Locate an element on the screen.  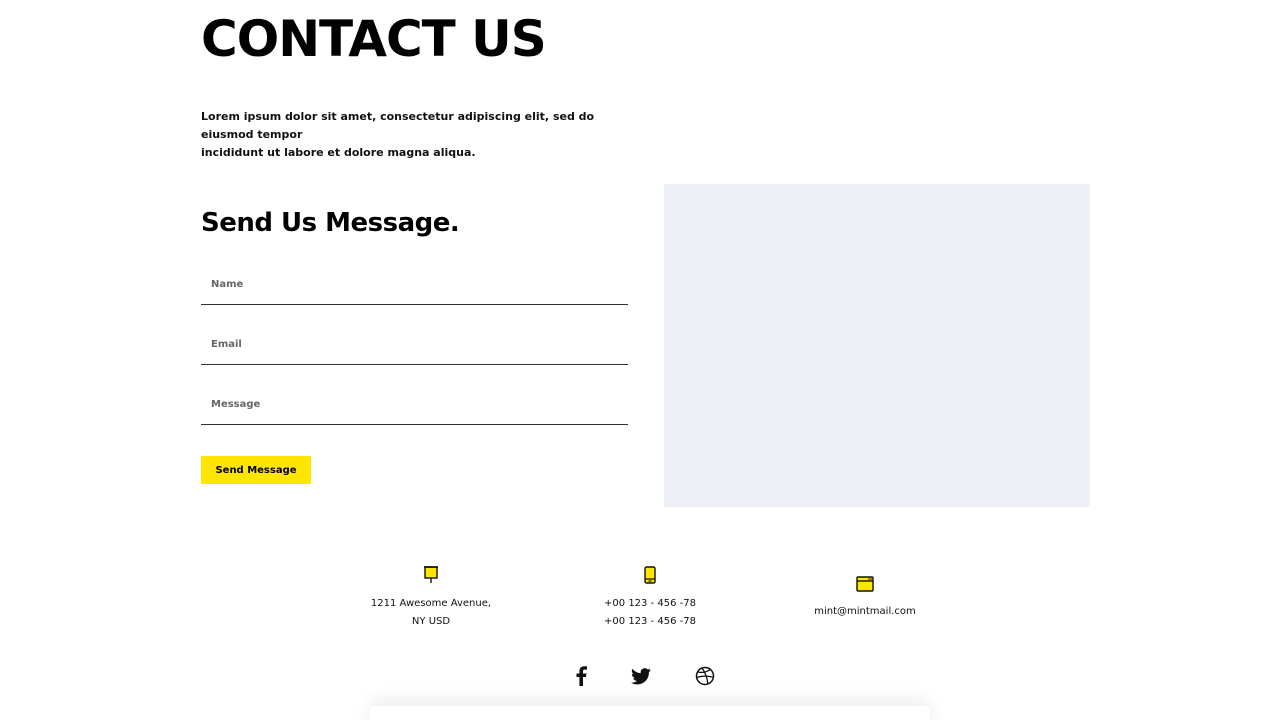
email-field-wrapper is located at coordinates (414, 345).